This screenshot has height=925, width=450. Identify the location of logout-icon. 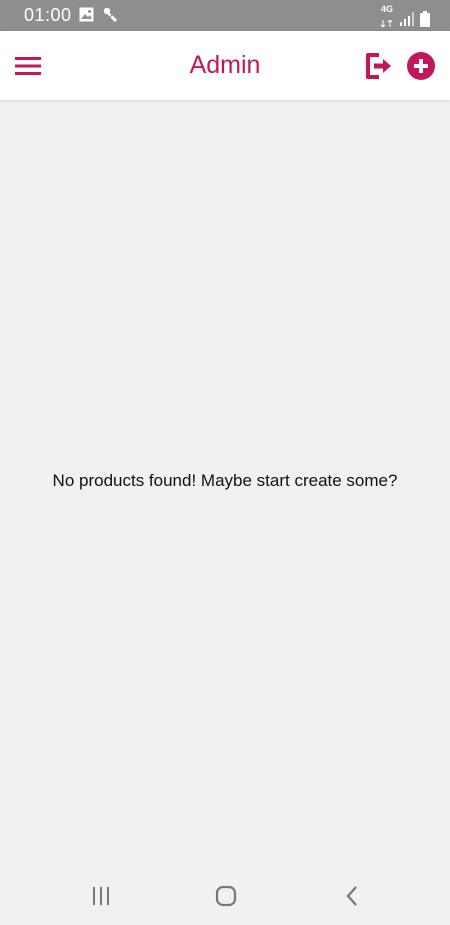
(378, 66).